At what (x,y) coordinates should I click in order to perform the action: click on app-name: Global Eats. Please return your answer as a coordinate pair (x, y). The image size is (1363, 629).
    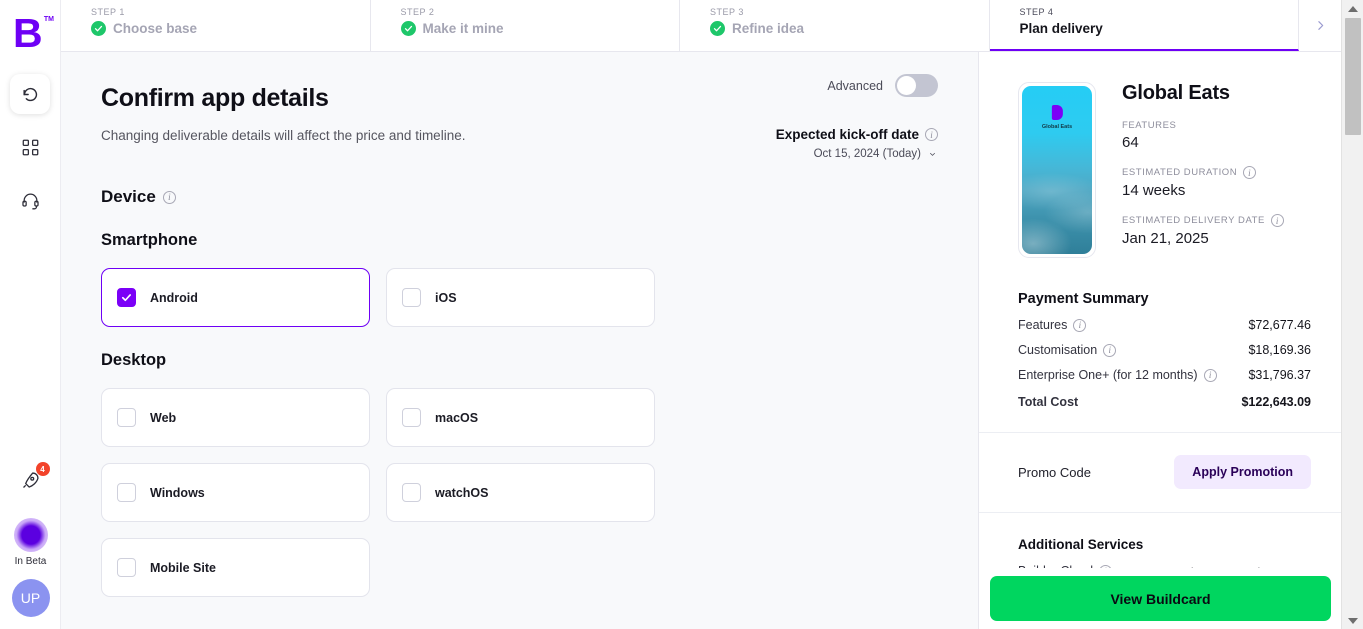
    Looking at the image, I should click on (1176, 93).